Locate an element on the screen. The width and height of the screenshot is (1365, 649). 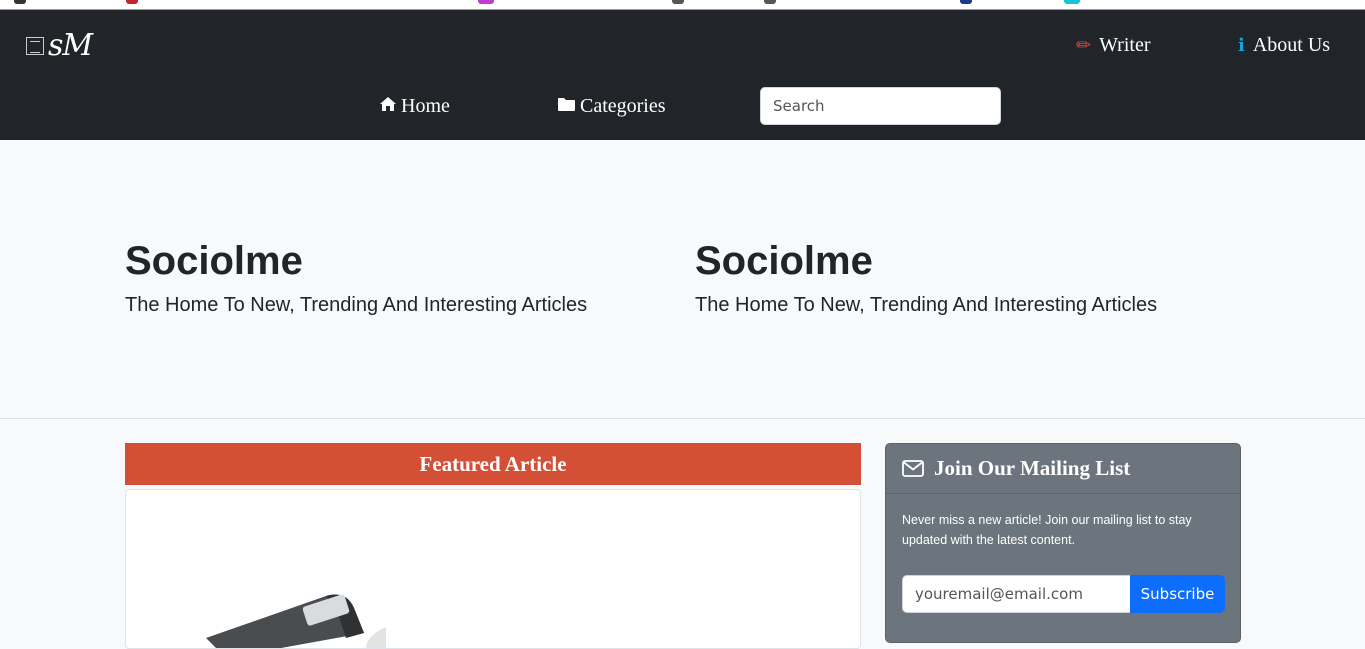
pencil-icon: ✏ is located at coordinates (1084, 45).